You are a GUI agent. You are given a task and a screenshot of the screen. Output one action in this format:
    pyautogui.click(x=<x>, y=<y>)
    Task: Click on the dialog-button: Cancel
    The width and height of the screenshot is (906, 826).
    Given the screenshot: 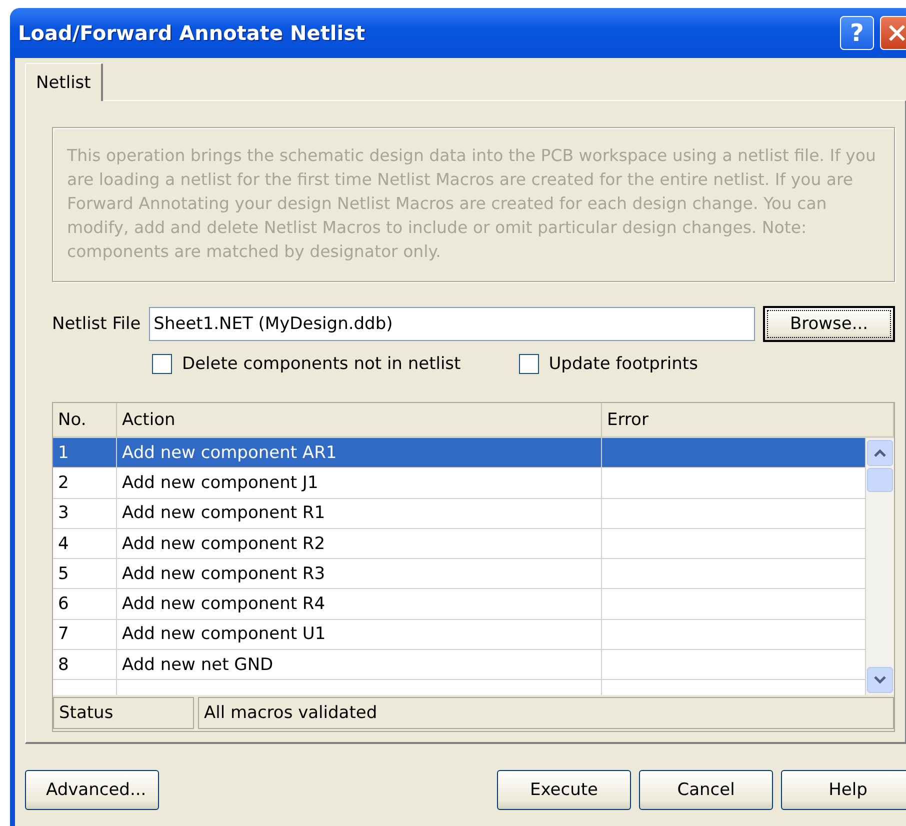 What is the action you would take?
    pyautogui.click(x=706, y=790)
    